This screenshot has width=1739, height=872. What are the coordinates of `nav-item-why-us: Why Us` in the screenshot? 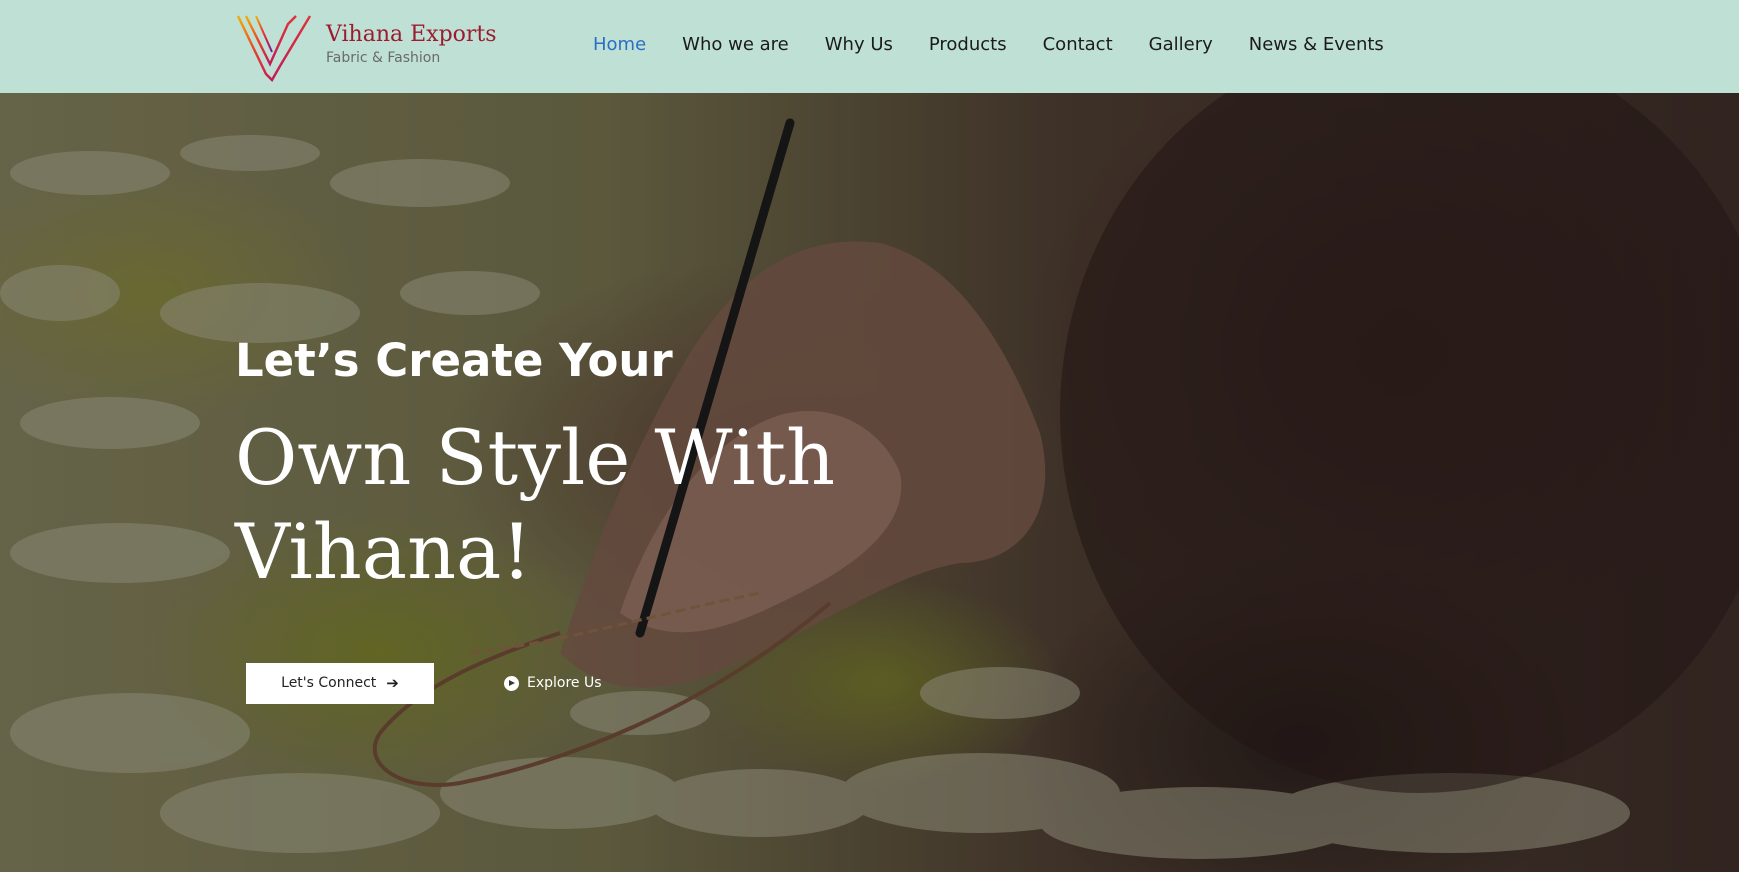 It's located at (859, 44).